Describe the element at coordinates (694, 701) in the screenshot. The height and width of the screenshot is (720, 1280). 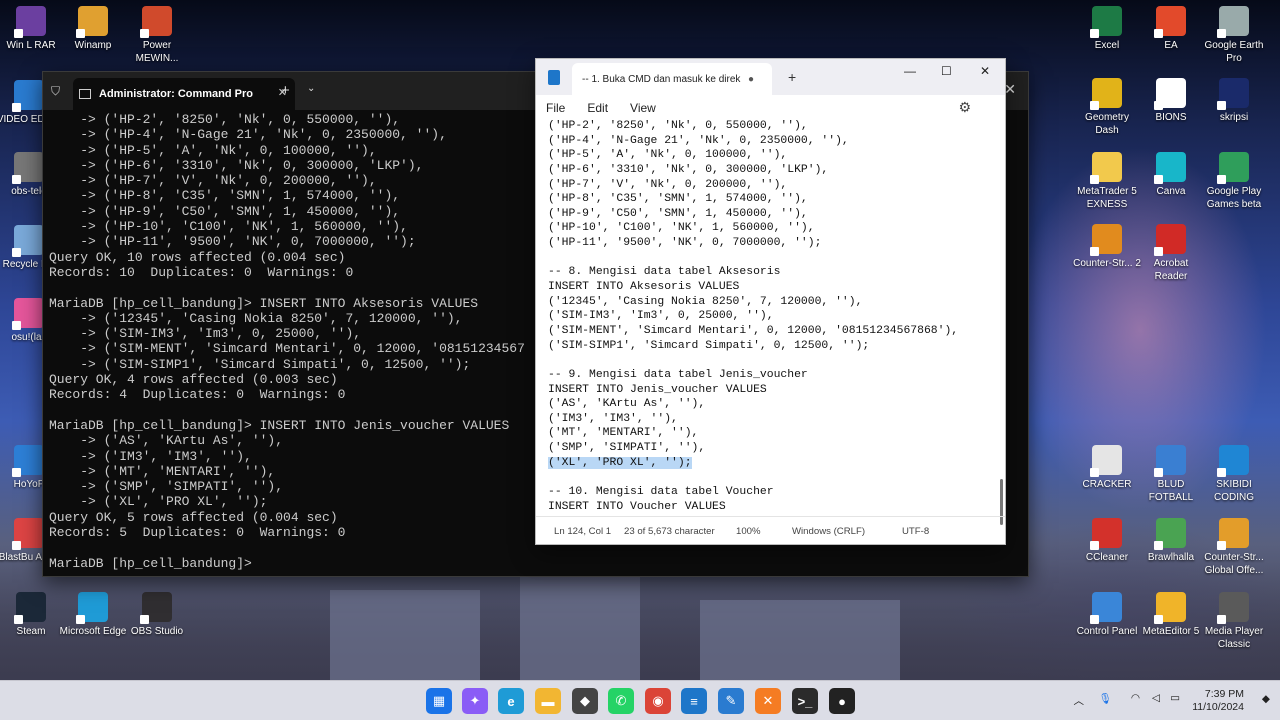
I see `notepad-taskbar-icon: ≡` at that location.